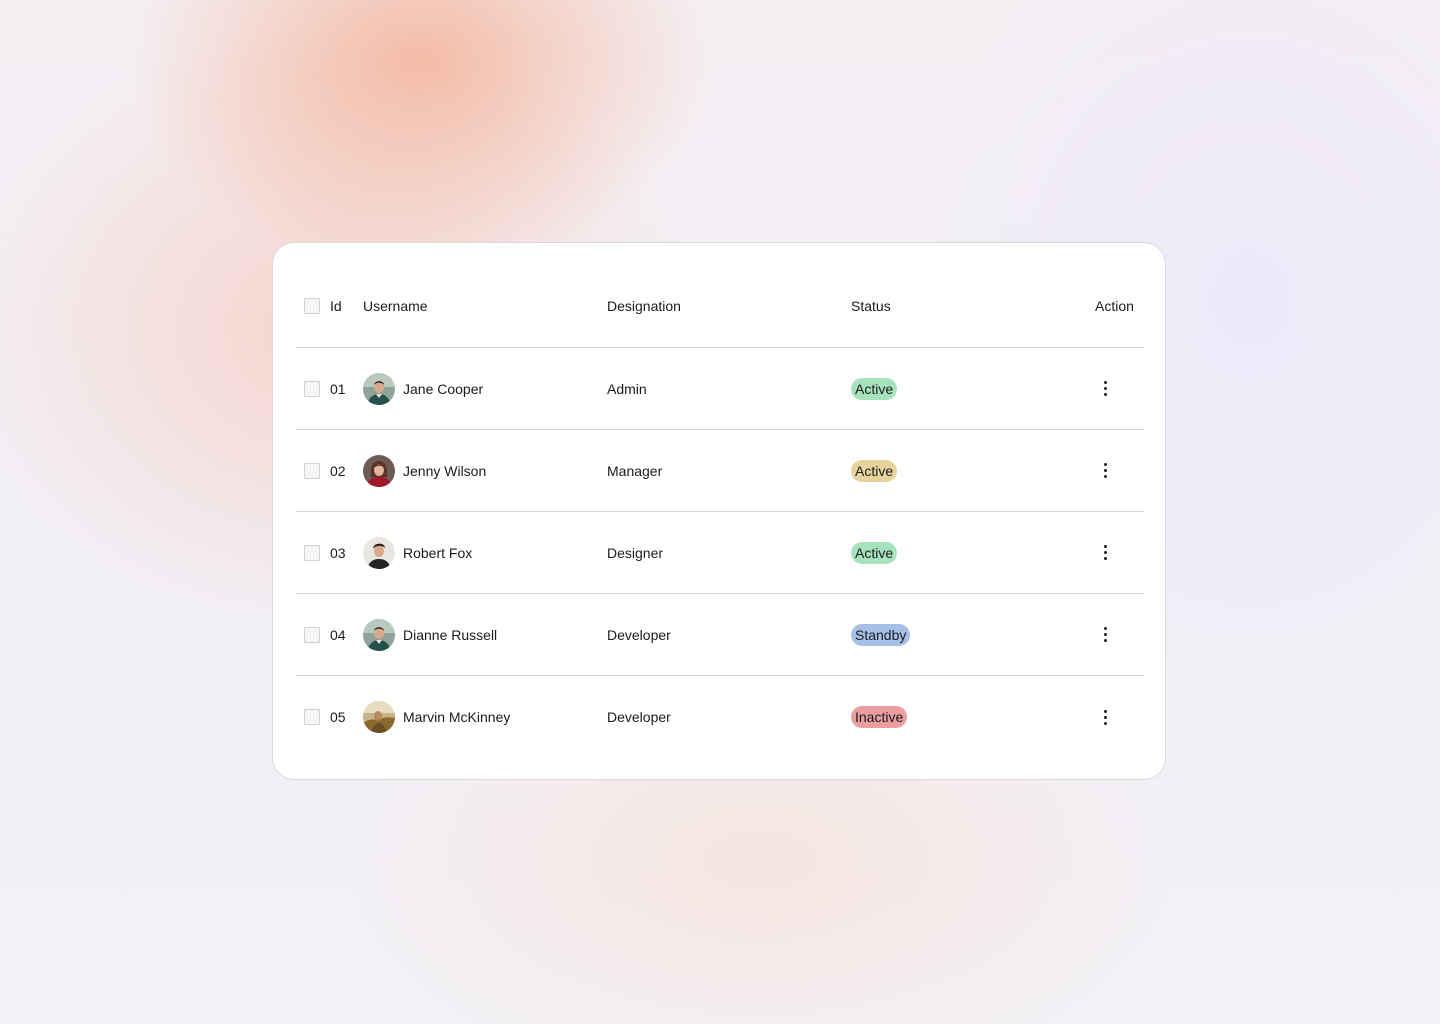 Image resolution: width=1440 pixels, height=1024 pixels. I want to click on status-cell: Standby, so click(881, 634).